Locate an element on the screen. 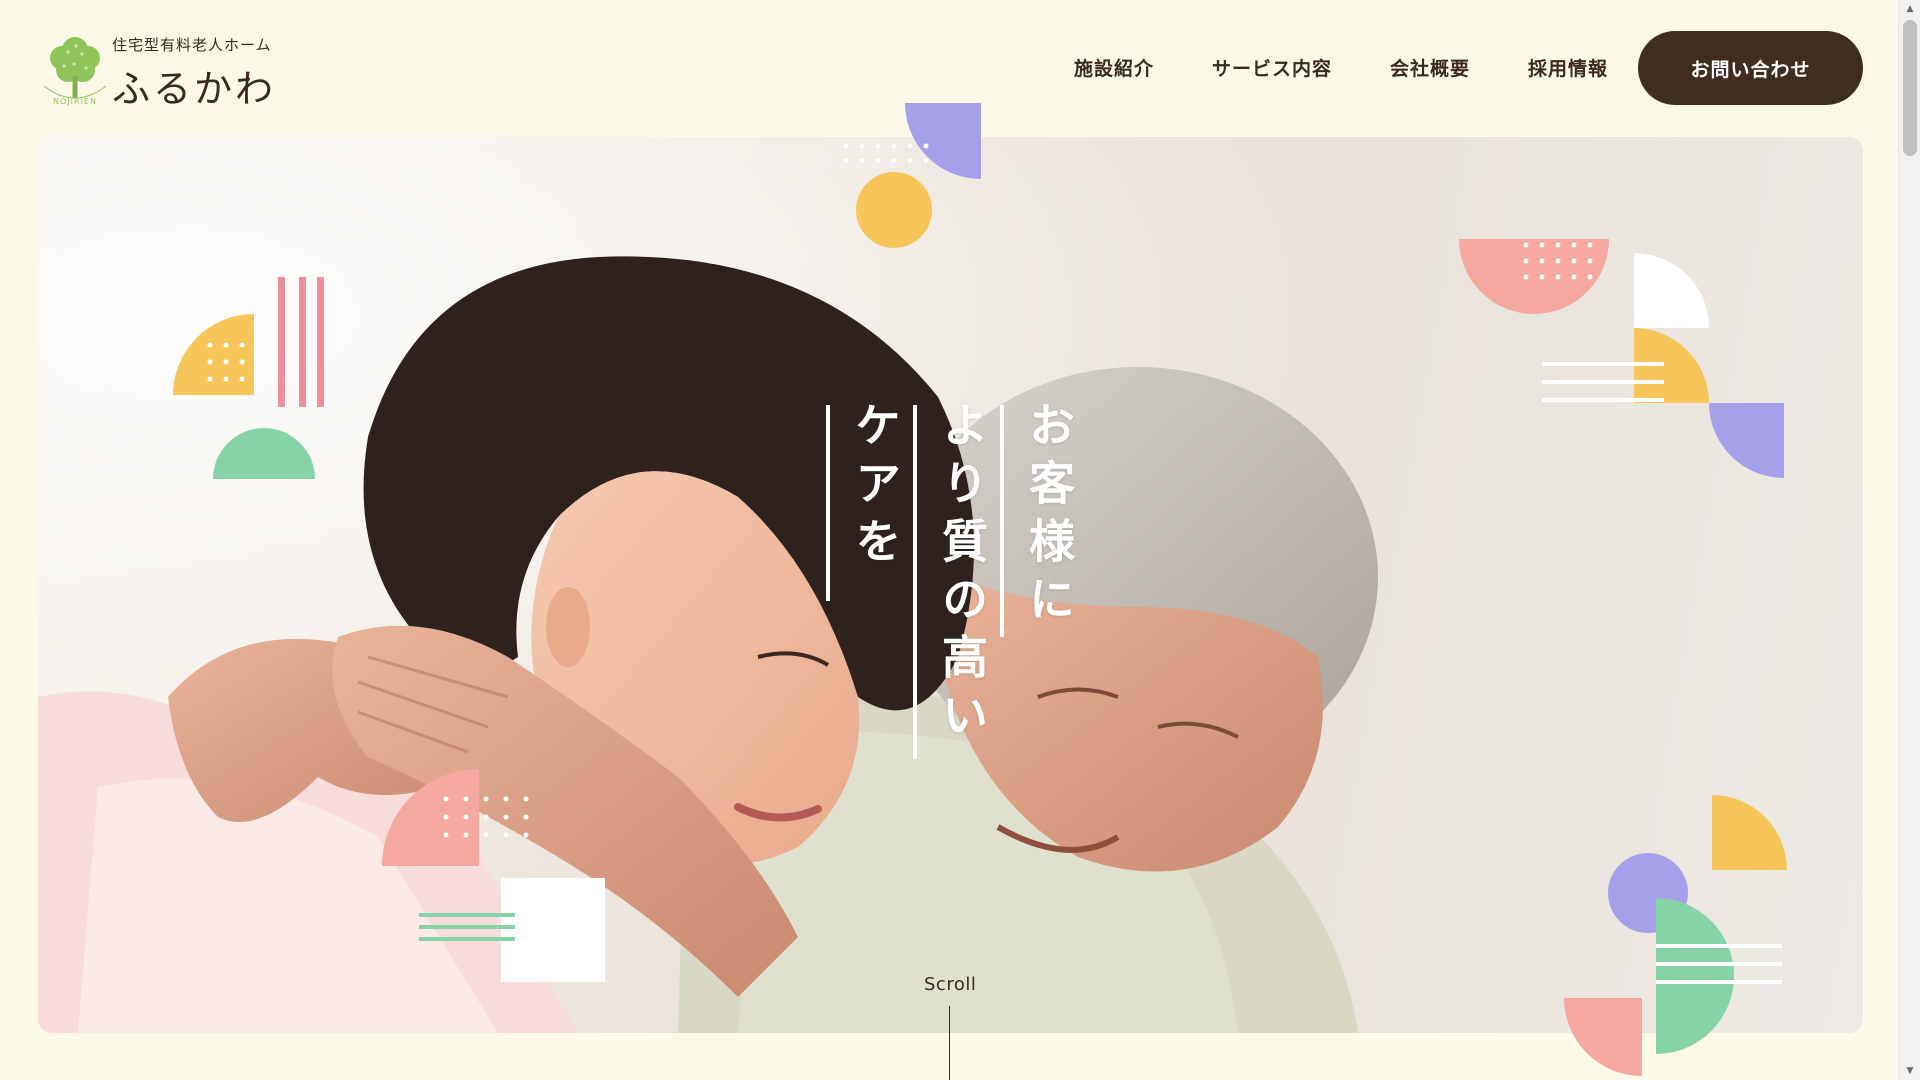 Image resolution: width=1920 pixels, height=1080 pixels. scroll-down-icon: ▼ is located at coordinates (1909, 1071).